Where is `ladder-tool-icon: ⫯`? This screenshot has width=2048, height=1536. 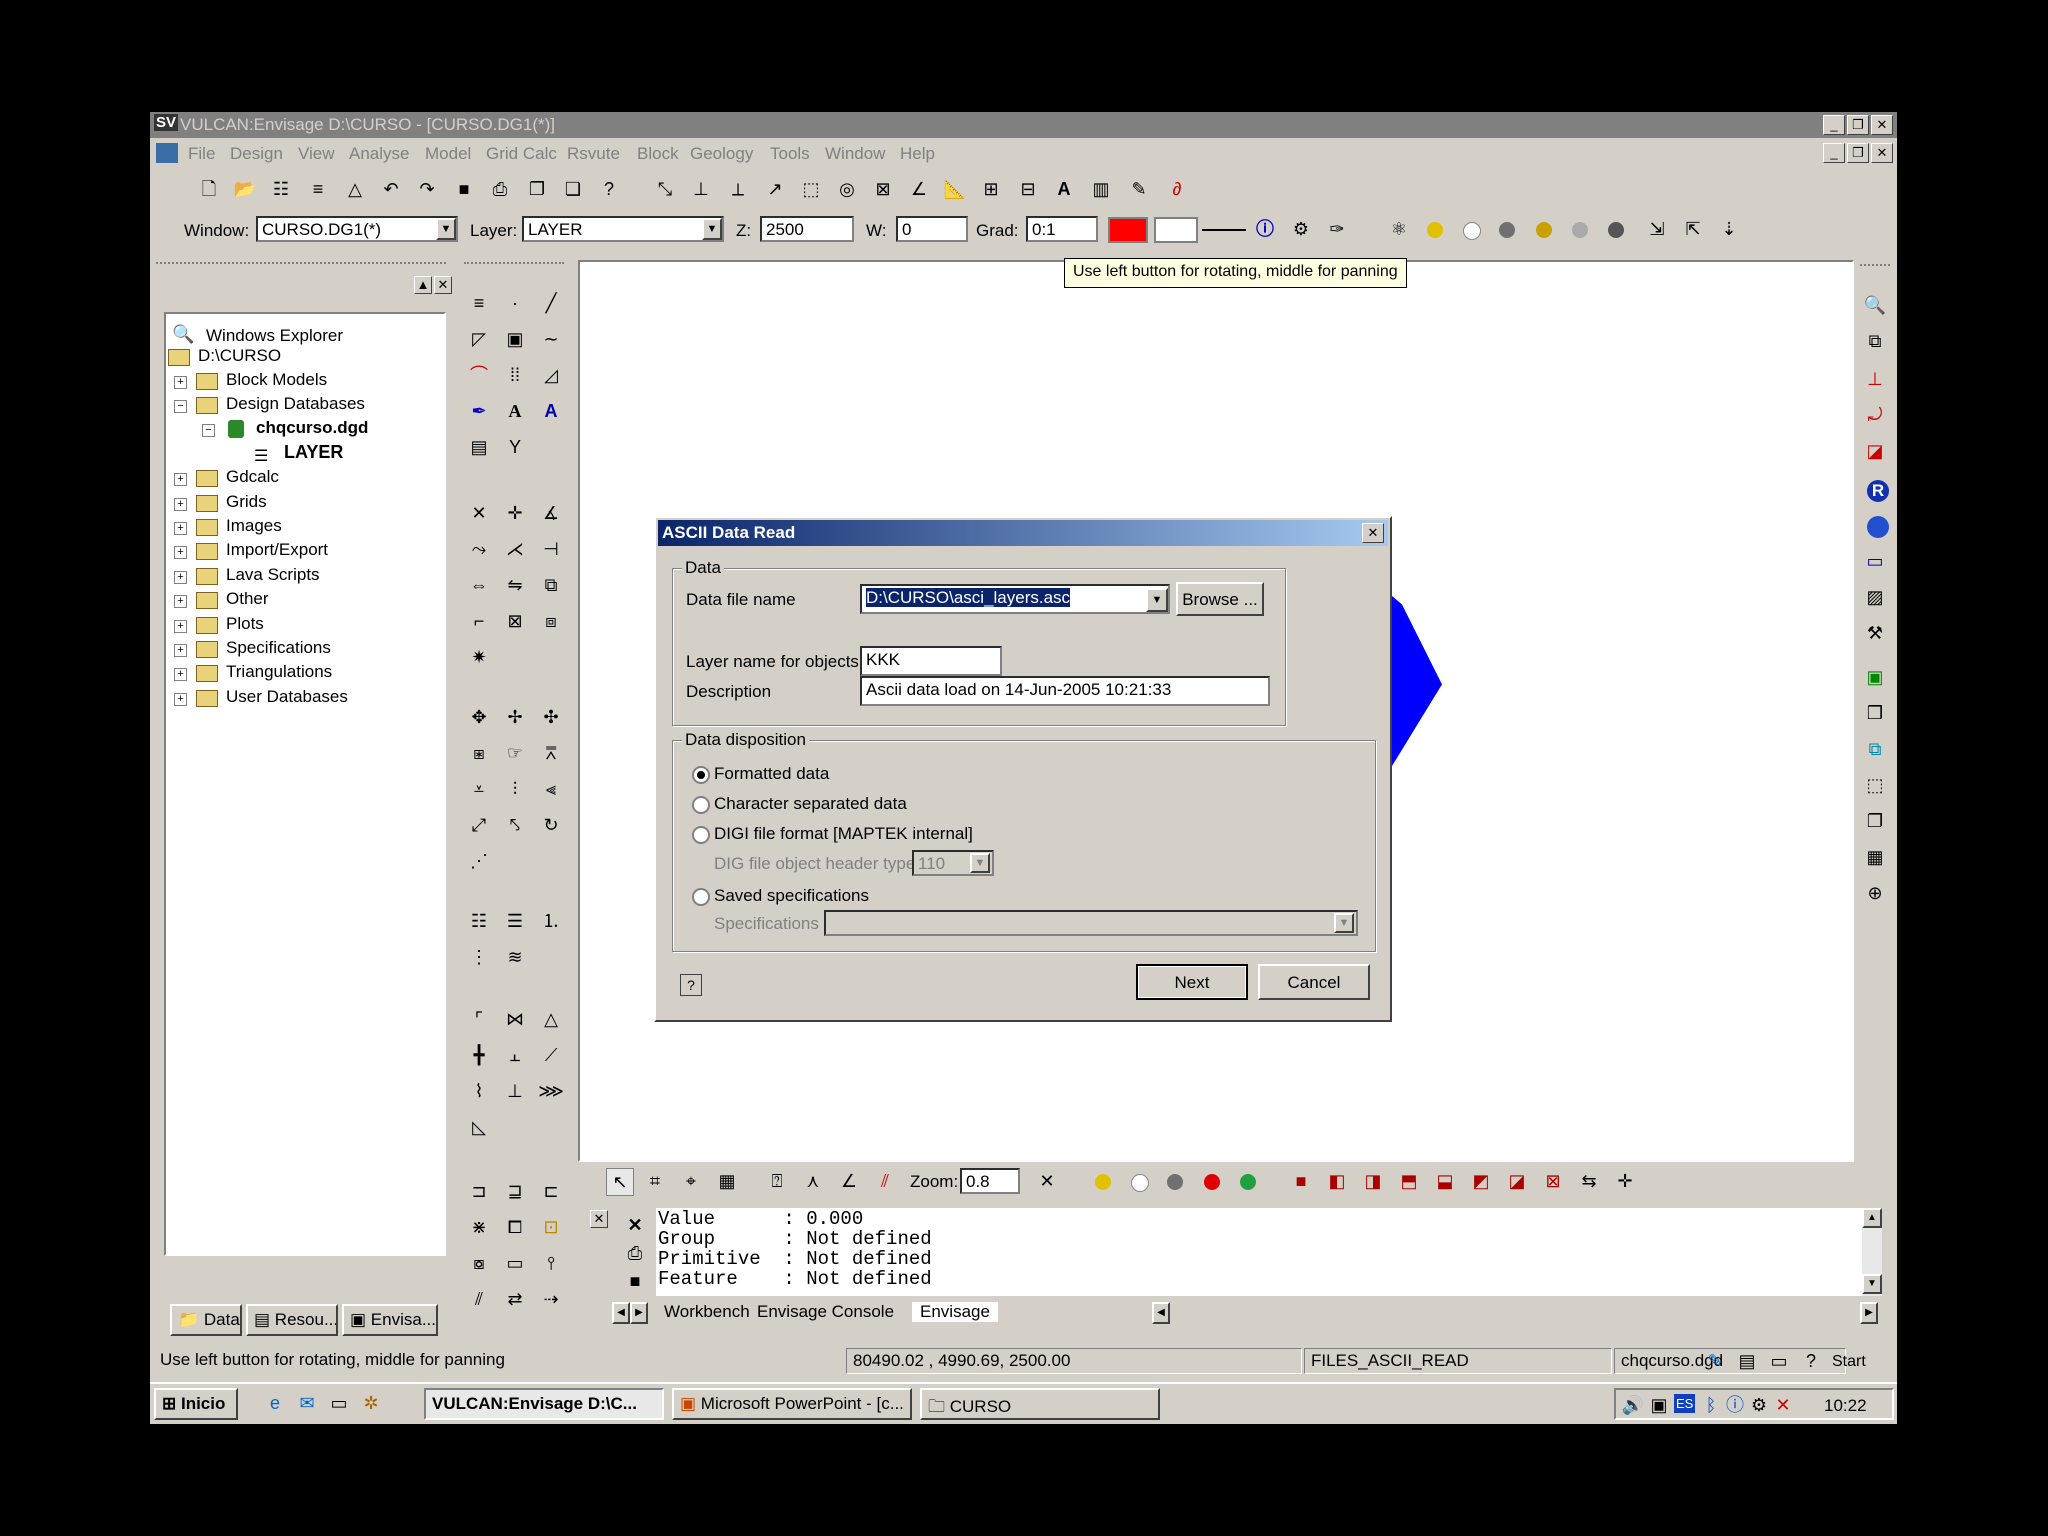
ladder-tool-icon: ⫯ is located at coordinates (551, 1263).